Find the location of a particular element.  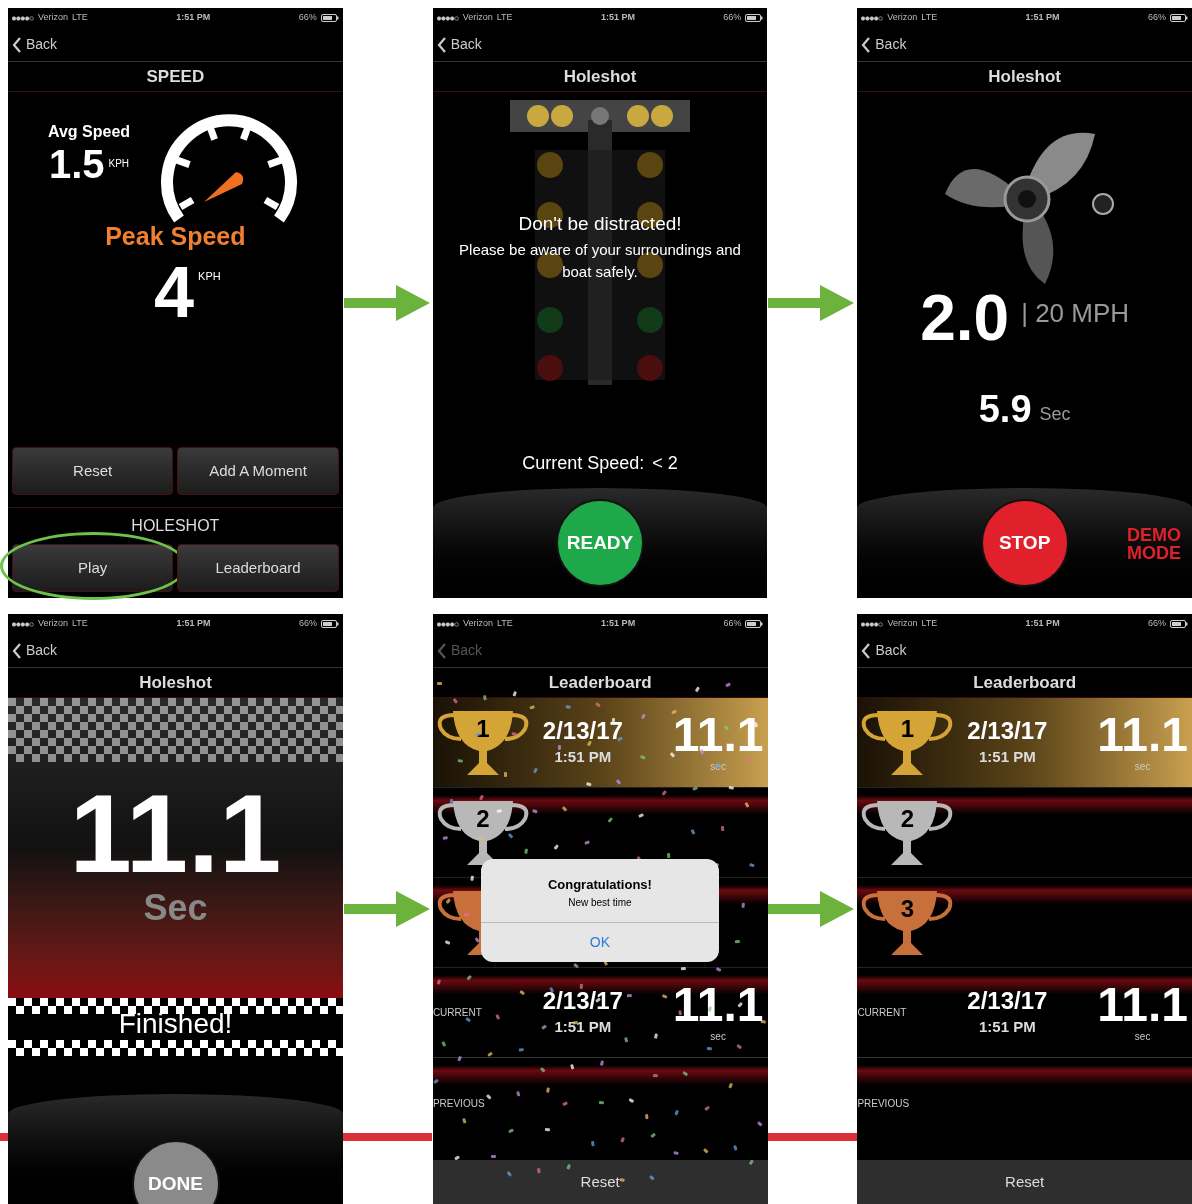

action-button: STOP is located at coordinates (1024, 543).